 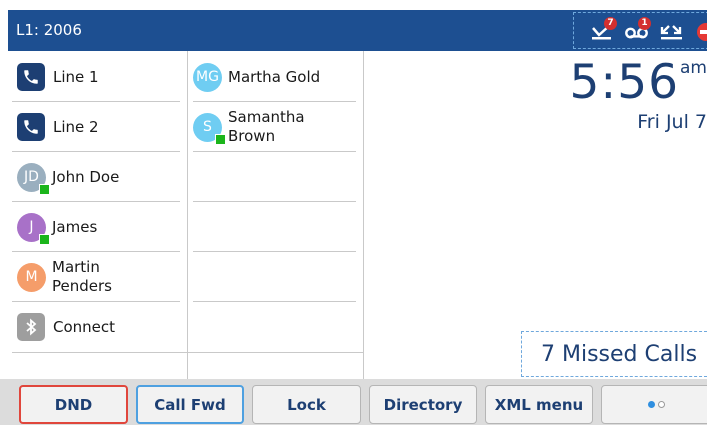 I want to click on line-key-label: Line 2, so click(x=76, y=126).